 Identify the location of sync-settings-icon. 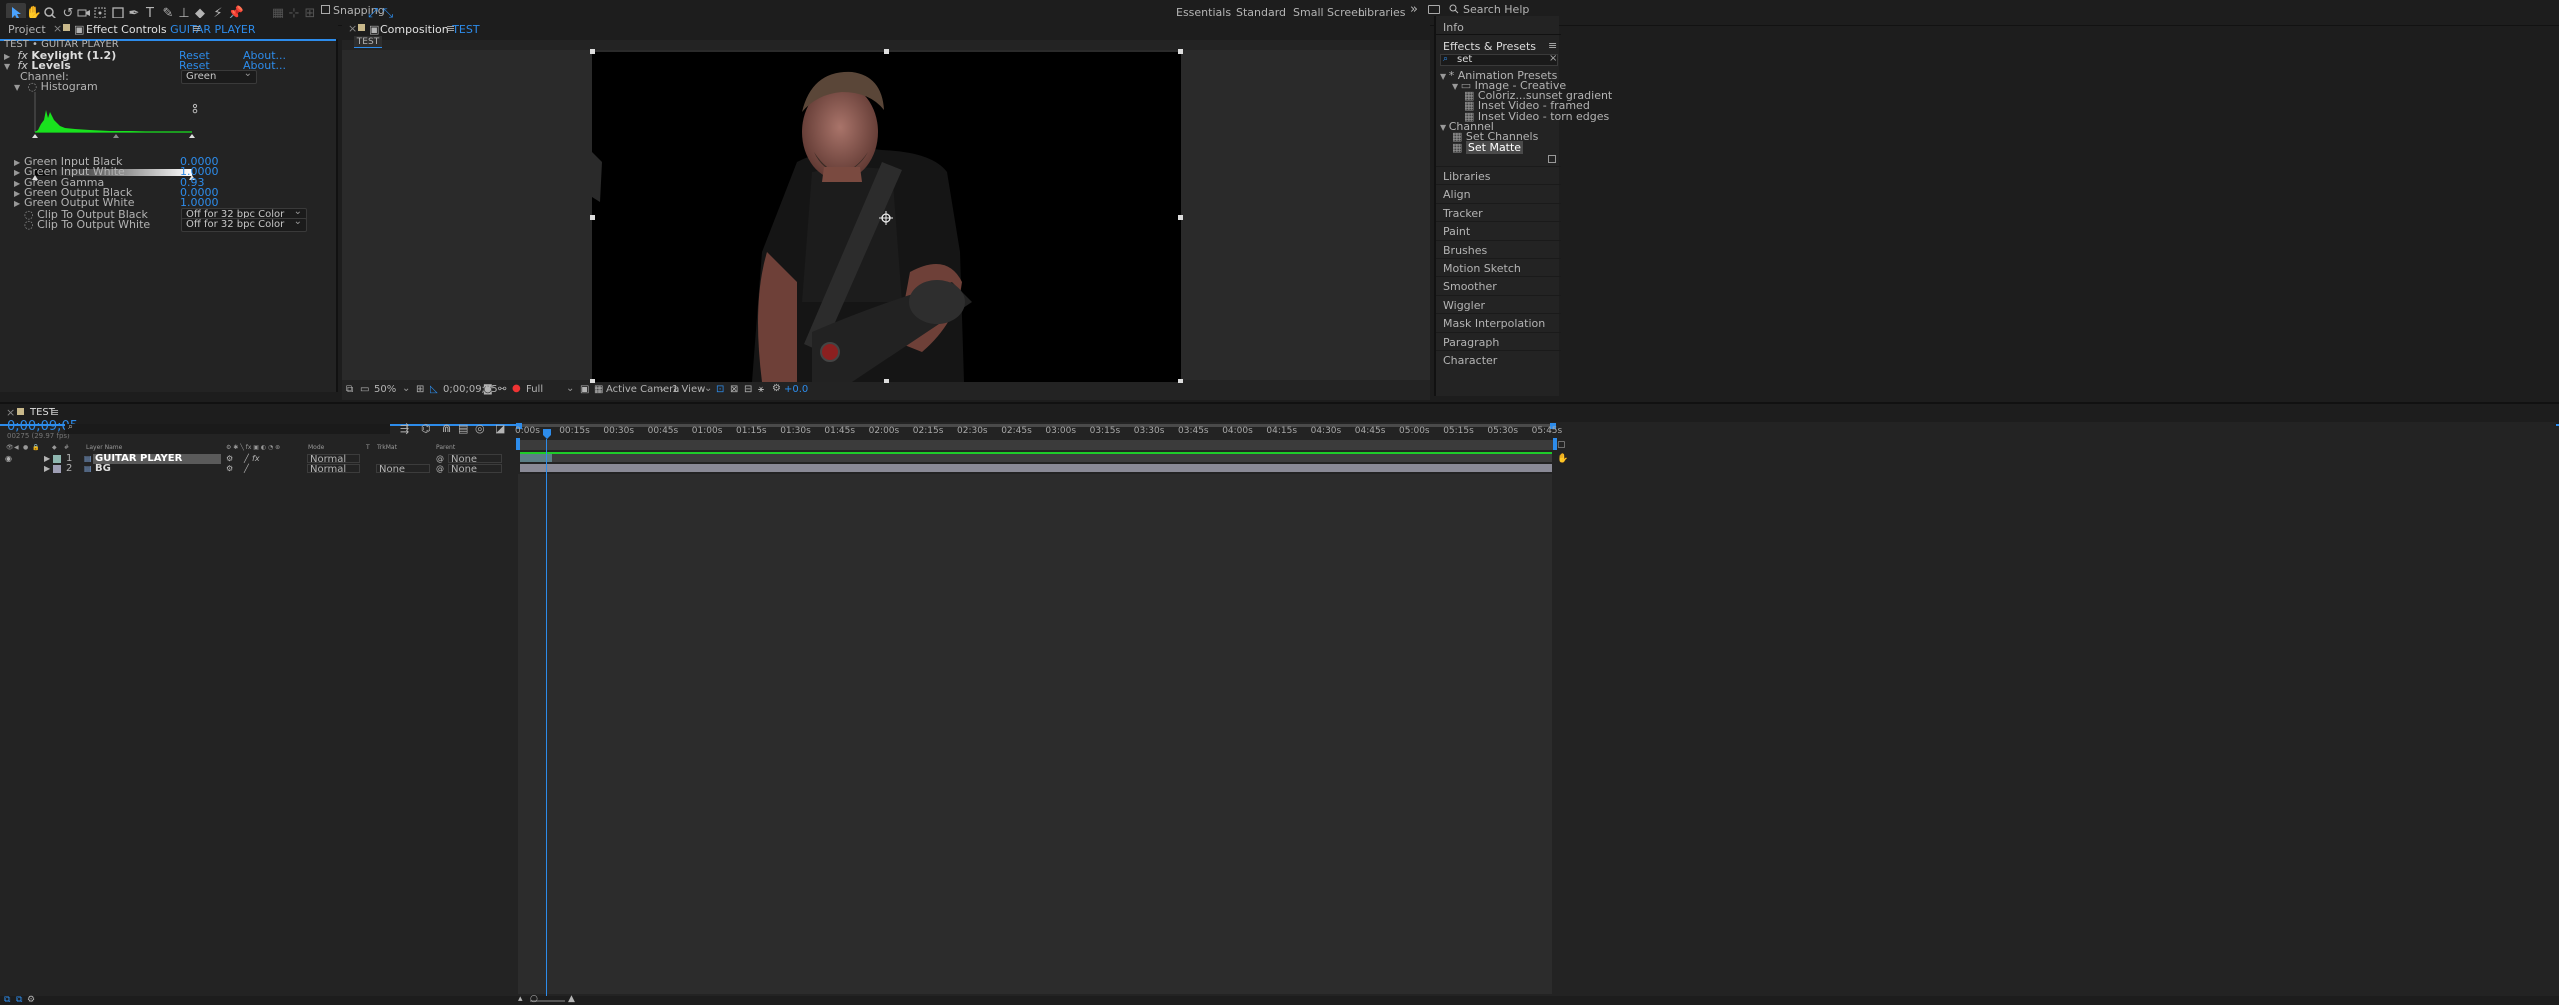
(1434, 9).